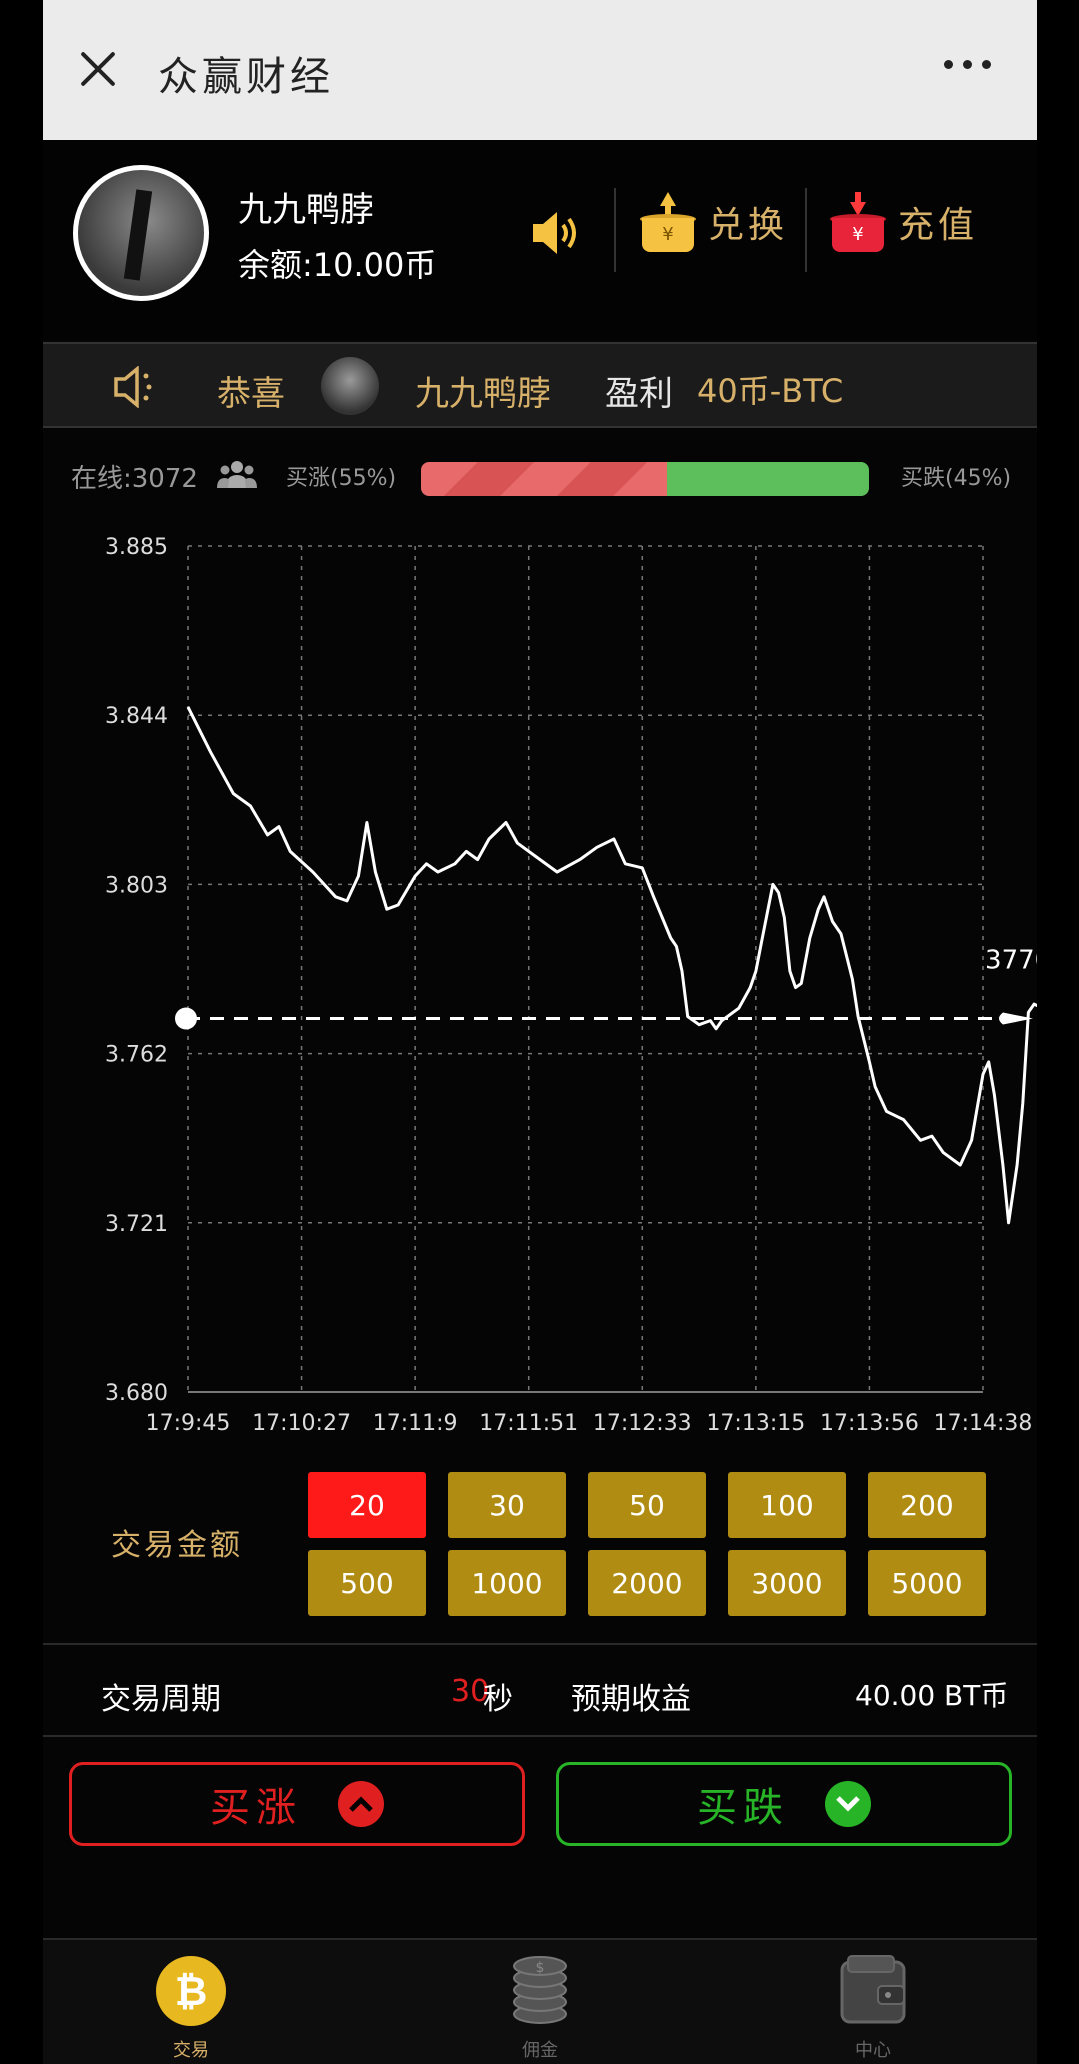 The width and height of the screenshot is (1079, 2064). Describe the element at coordinates (136, 547) in the screenshot. I see `y-tick-label: 3.885` at that location.